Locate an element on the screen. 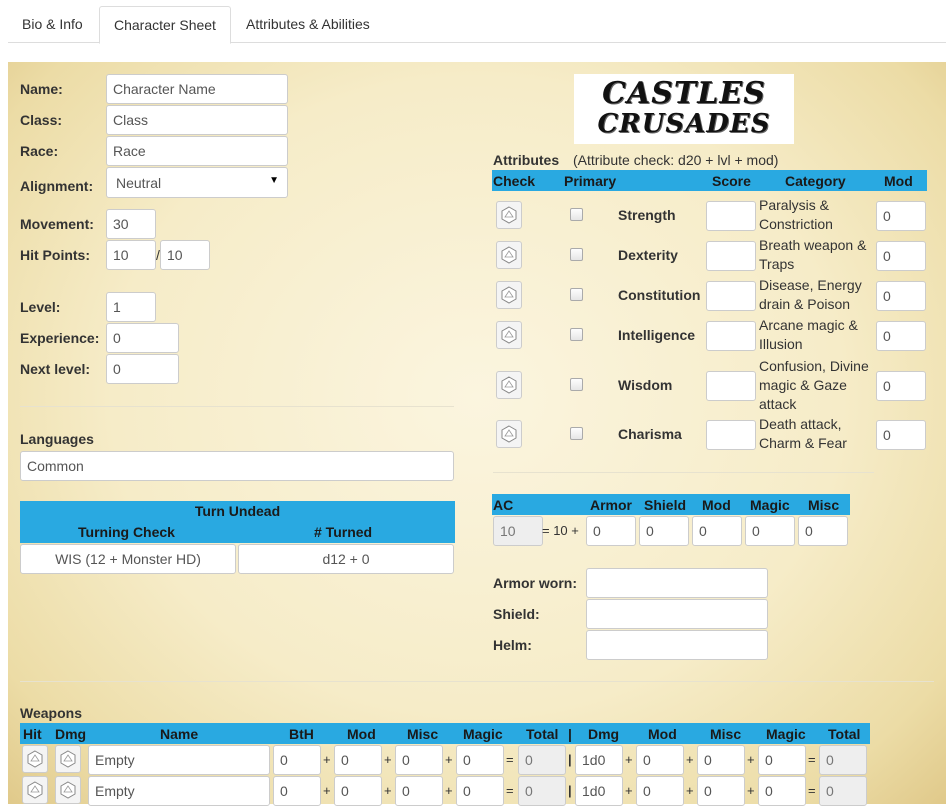 This screenshot has height=806, width=952. tab-character-sheet: Character Sheet is located at coordinates (165, 25).